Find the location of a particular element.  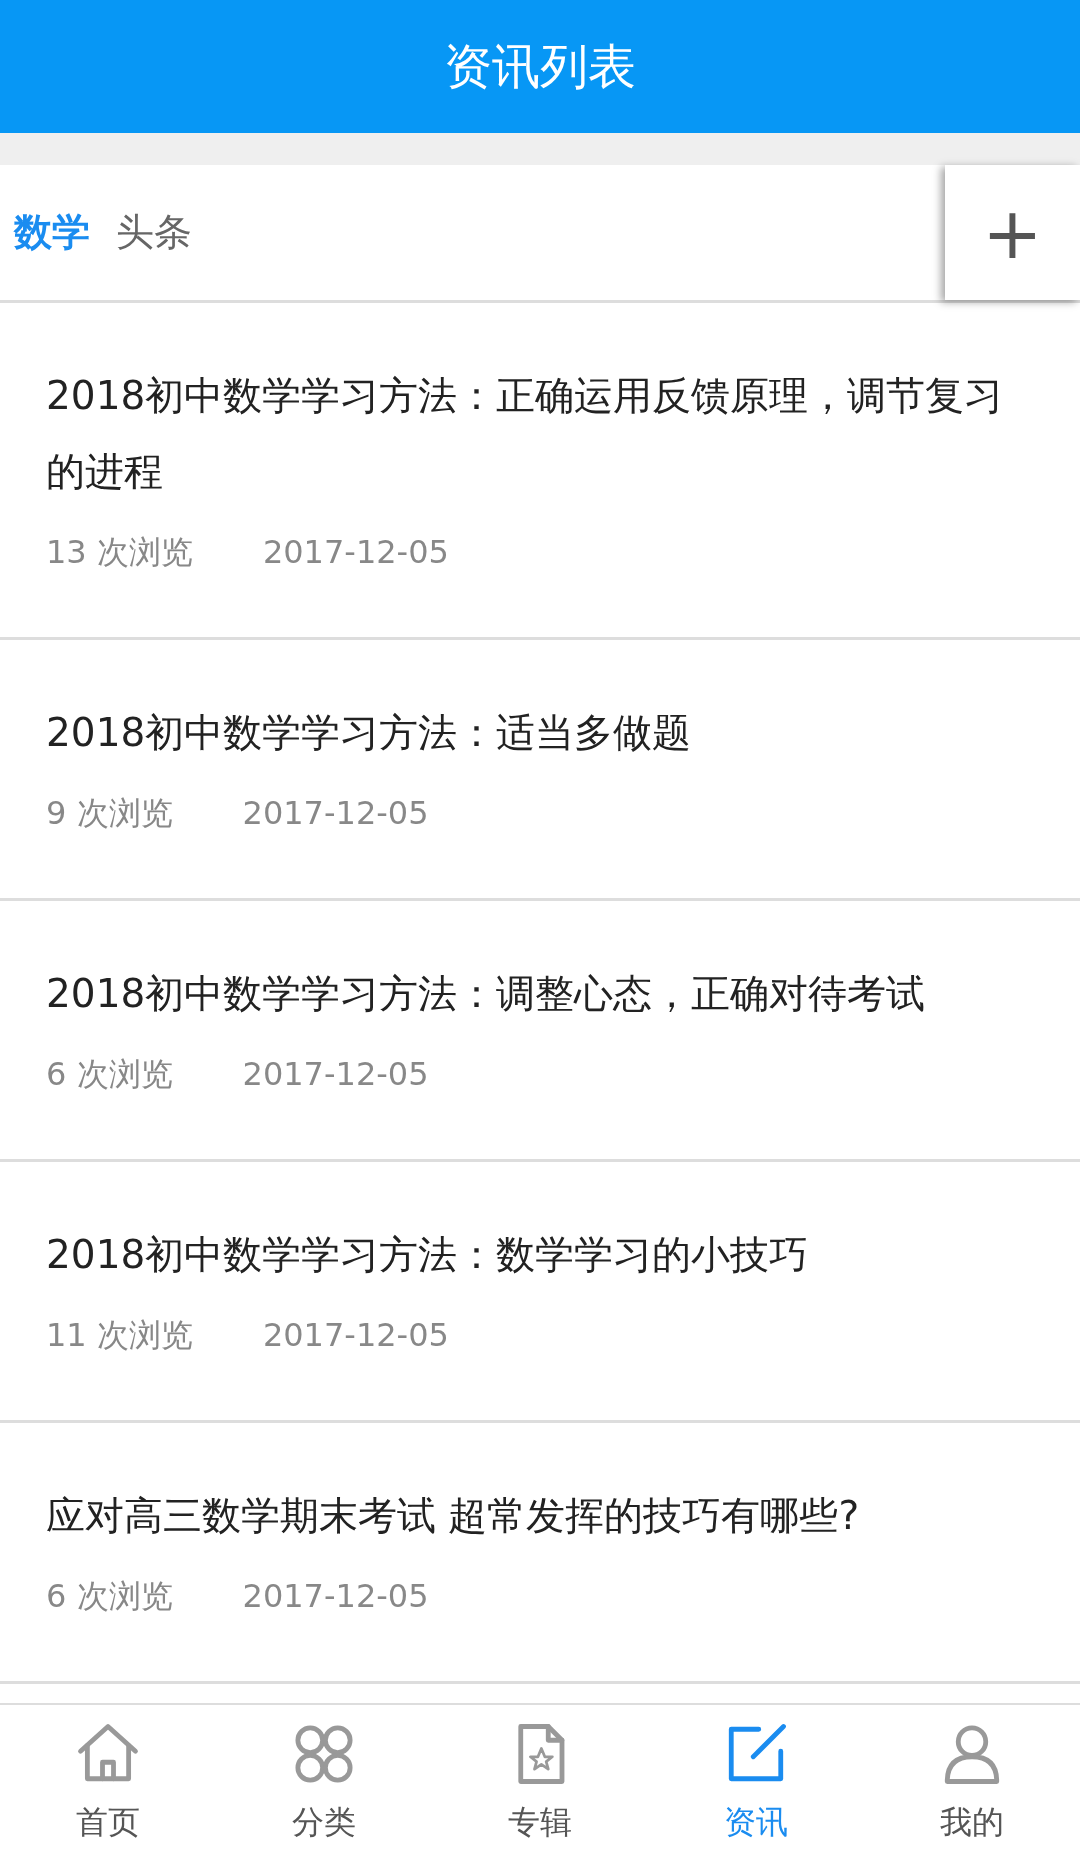

nav-tab: 我的 is located at coordinates (972, 1782).